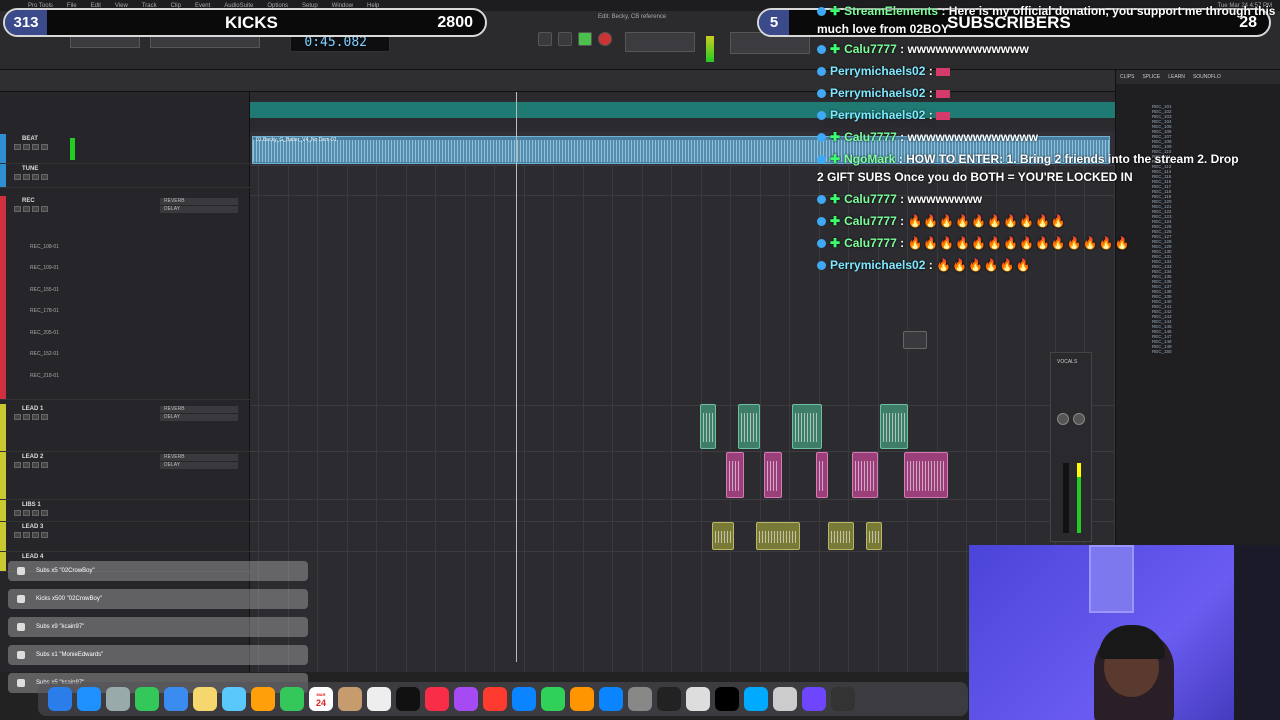 Image resolution: width=1280 pixels, height=720 pixels. I want to click on loop-button, so click(545, 39).